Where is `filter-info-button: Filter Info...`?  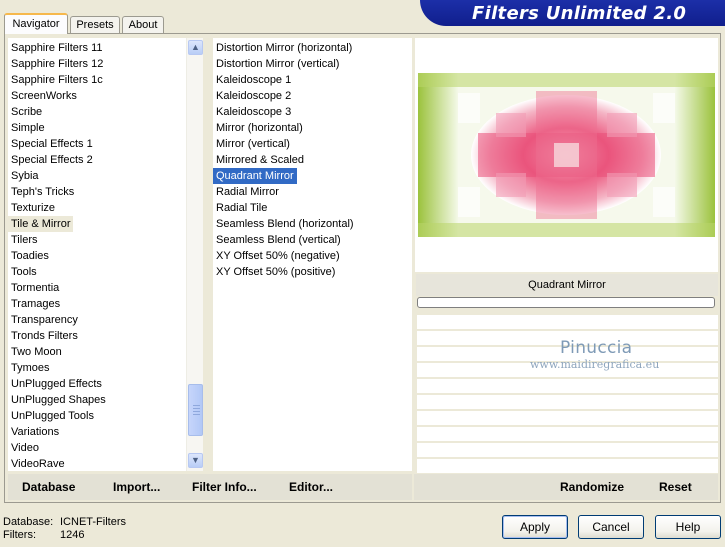 filter-info-button: Filter Info... is located at coordinates (224, 487).